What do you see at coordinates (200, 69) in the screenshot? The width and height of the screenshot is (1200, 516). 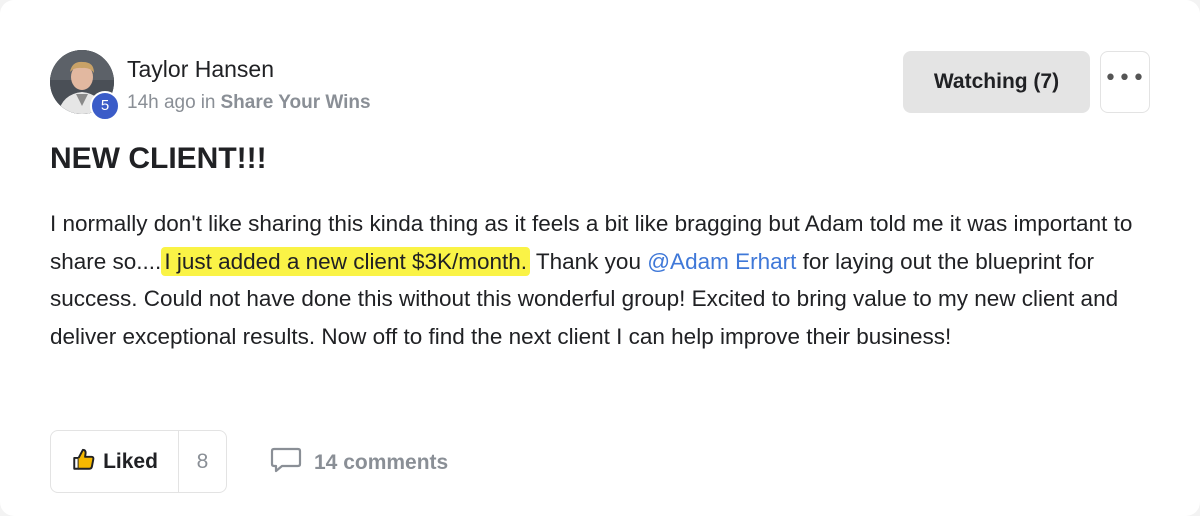 I see `author-name: Taylor Hansen` at bounding box center [200, 69].